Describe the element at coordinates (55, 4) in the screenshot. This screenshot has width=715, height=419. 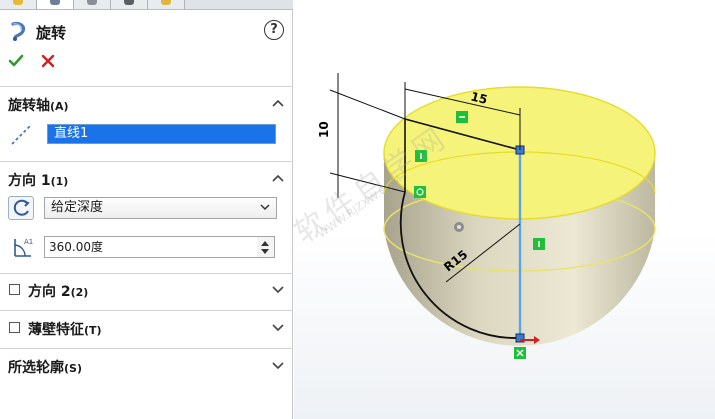
I see `tab-property-manager` at that location.